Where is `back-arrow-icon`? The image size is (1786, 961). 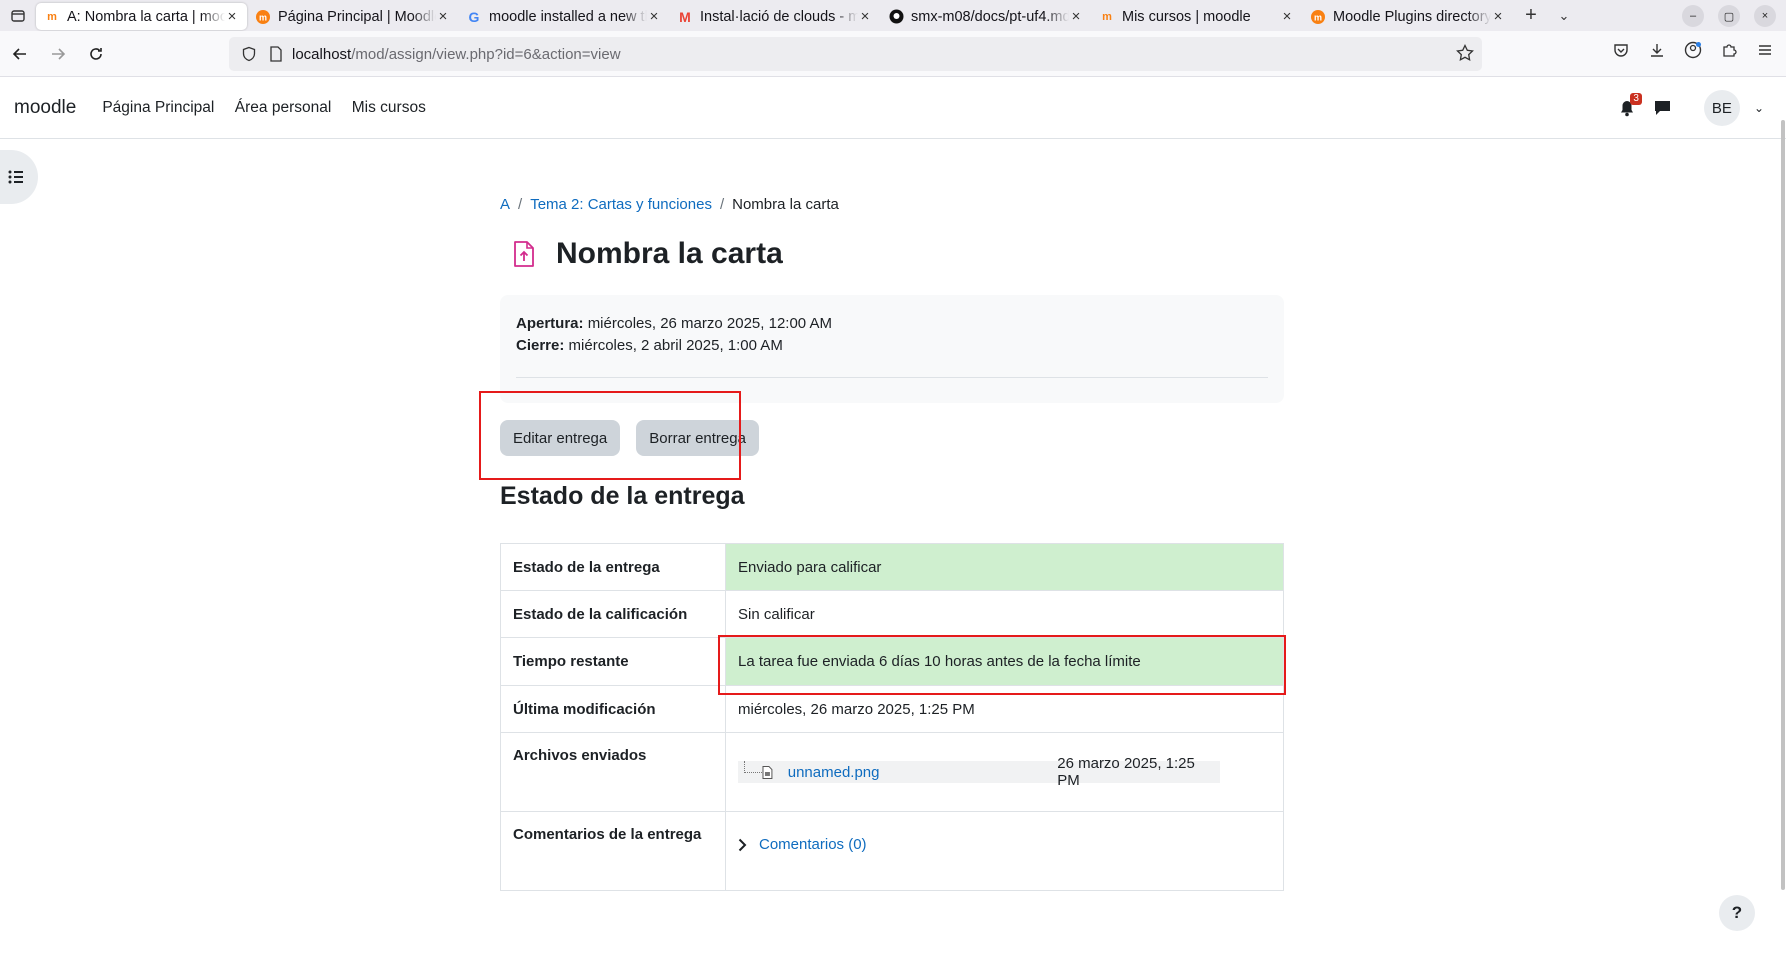
back-arrow-icon is located at coordinates (20, 54).